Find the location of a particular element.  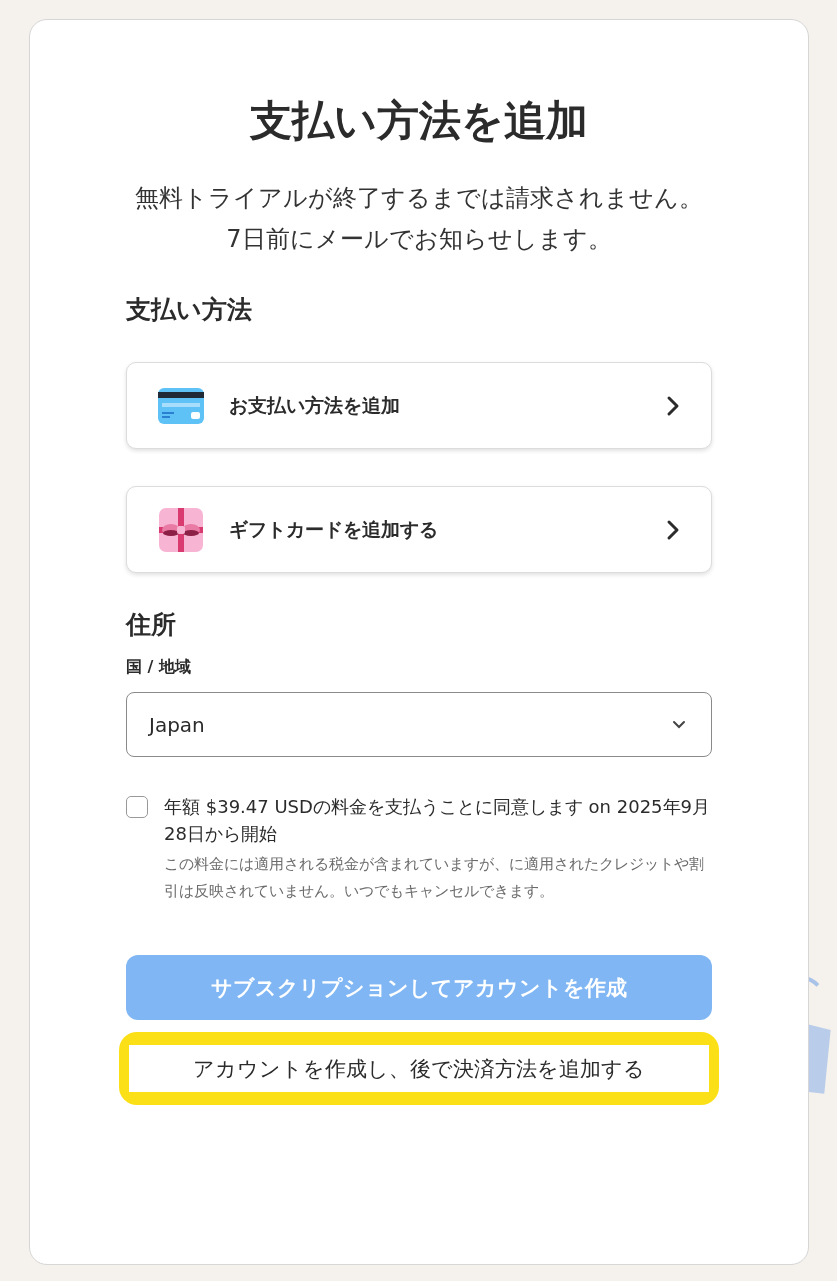

payment-option: ギフトカードを追加する is located at coordinates (419, 529).